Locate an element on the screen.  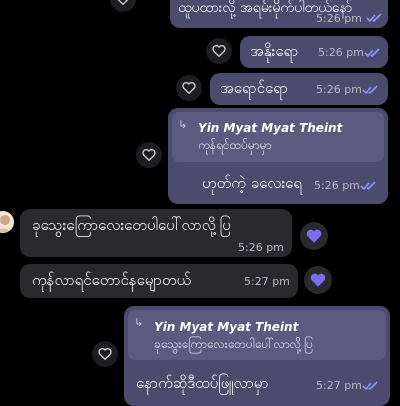
reply-quote: ↳ Yin Myat Myat Theint ကုန်ရင်ထပ်မှာမှာ is located at coordinates (278, 137).